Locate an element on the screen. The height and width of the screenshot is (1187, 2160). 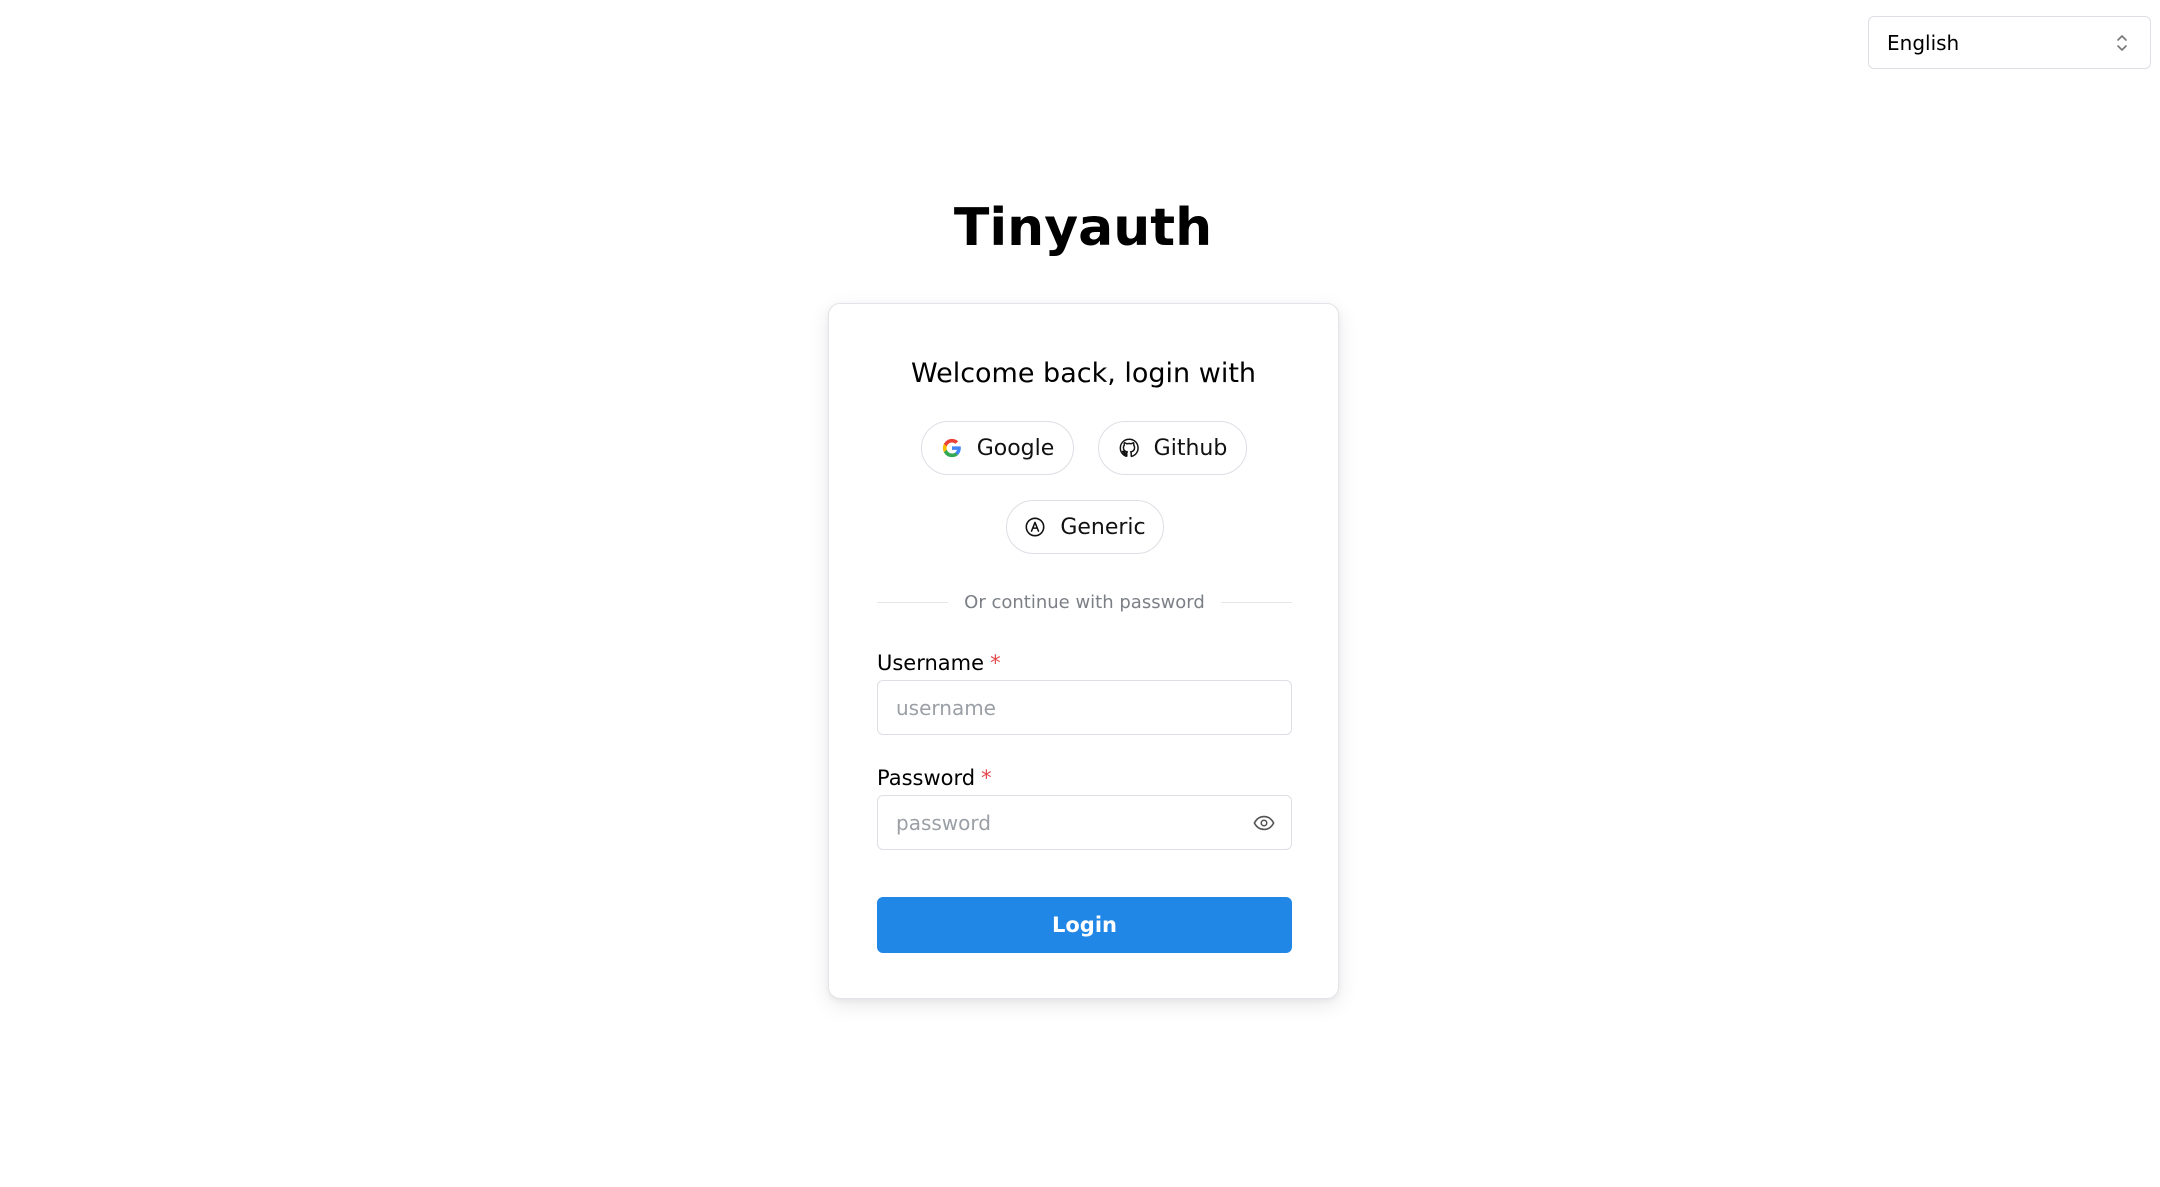
divider-line-left is located at coordinates (913, 602).